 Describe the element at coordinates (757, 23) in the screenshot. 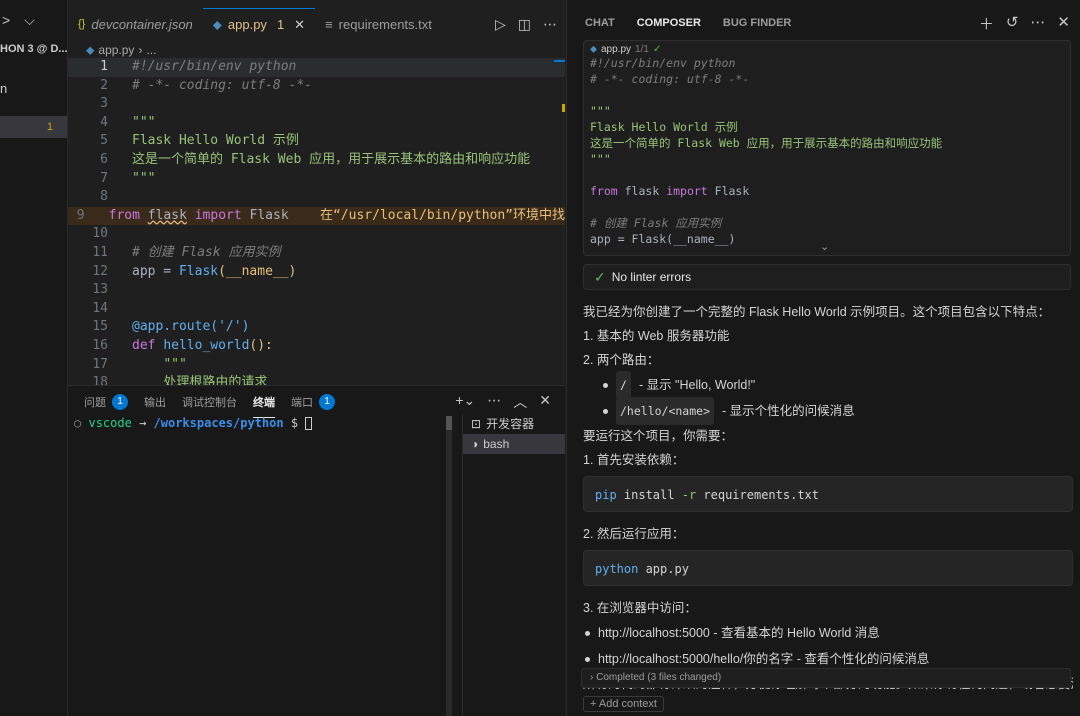

I see `tab-bug-finder: BUG FINDER` at that location.